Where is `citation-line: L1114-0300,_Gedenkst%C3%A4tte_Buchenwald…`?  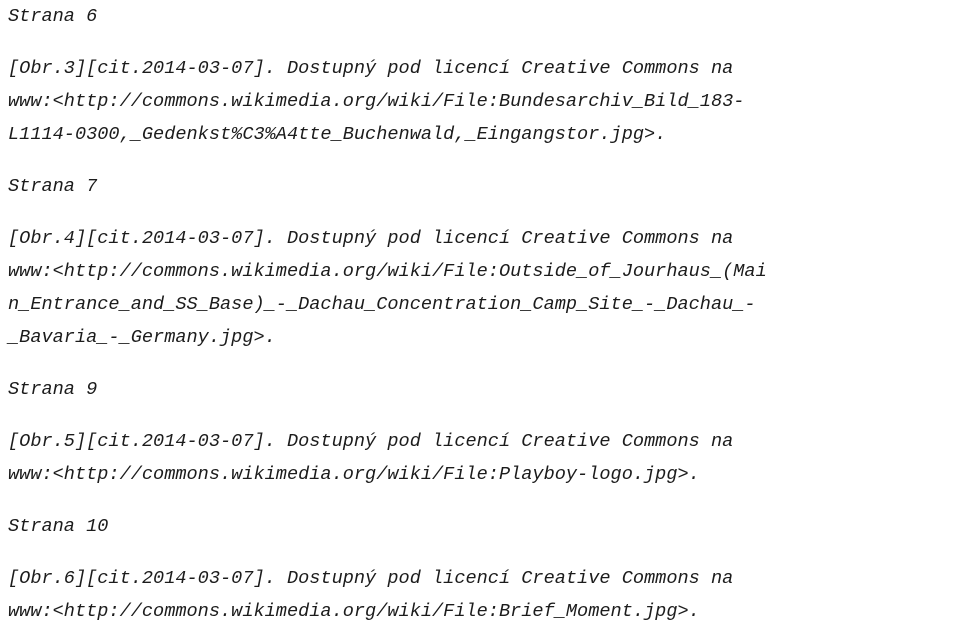
citation-line: L1114-0300,_Gedenkst%C3%A4tte_Buchenwald… is located at coordinates (337, 134).